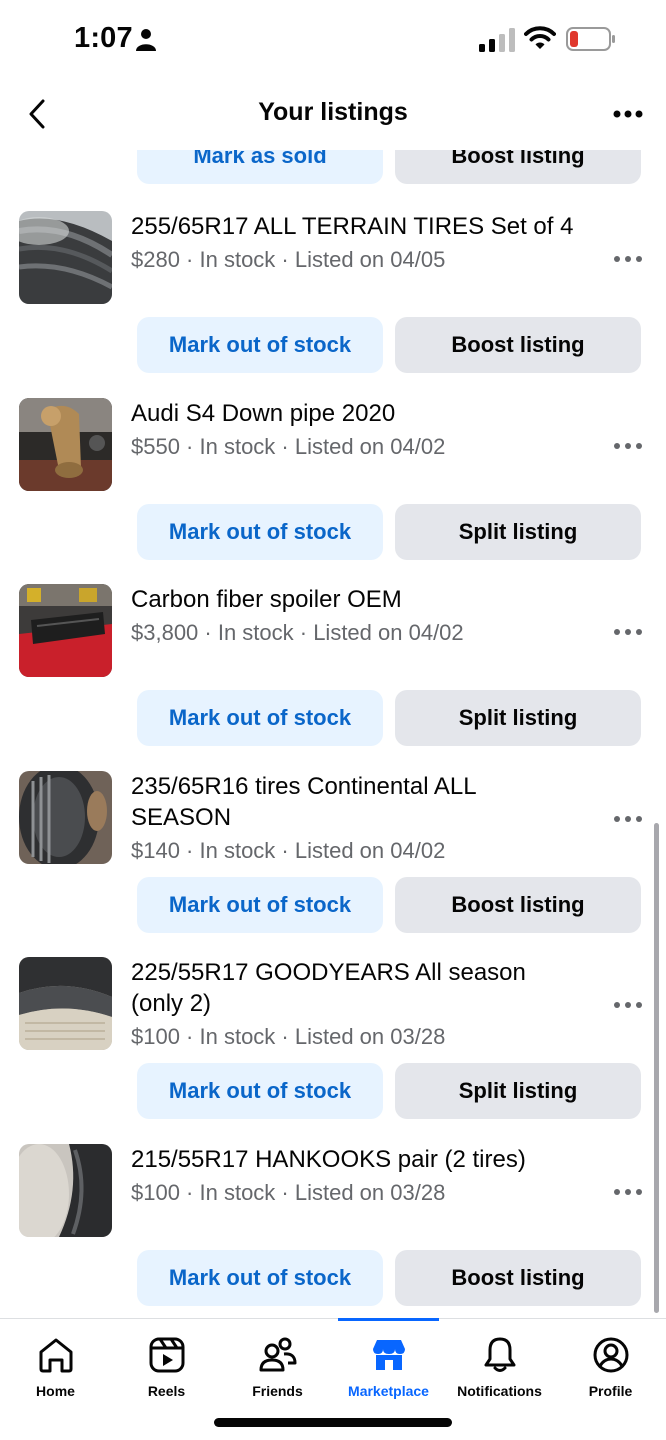 The height and width of the screenshot is (1440, 666). I want to click on battery-low-icon, so click(590, 39).